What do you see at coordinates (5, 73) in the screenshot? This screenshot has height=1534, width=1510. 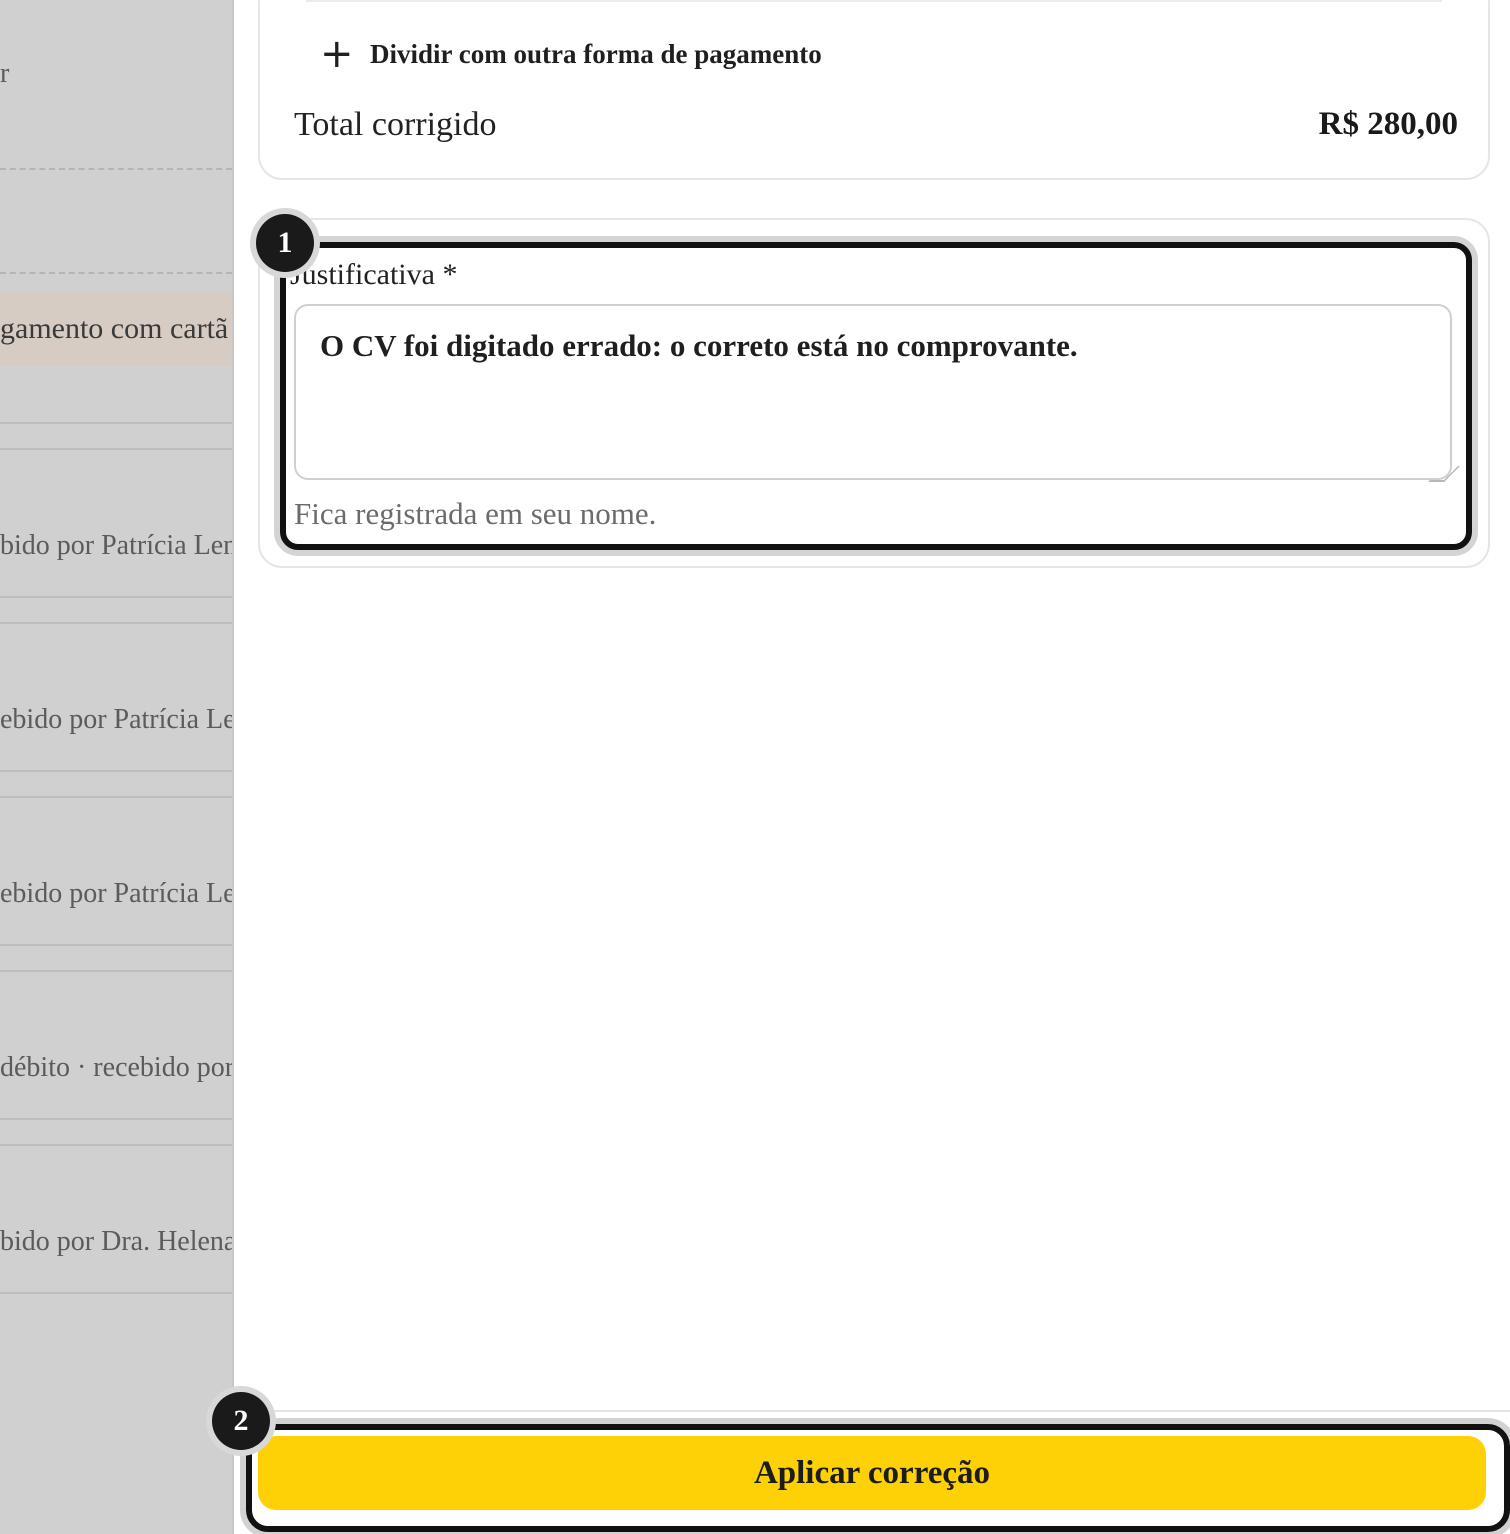 I see `list-fragment: r` at bounding box center [5, 73].